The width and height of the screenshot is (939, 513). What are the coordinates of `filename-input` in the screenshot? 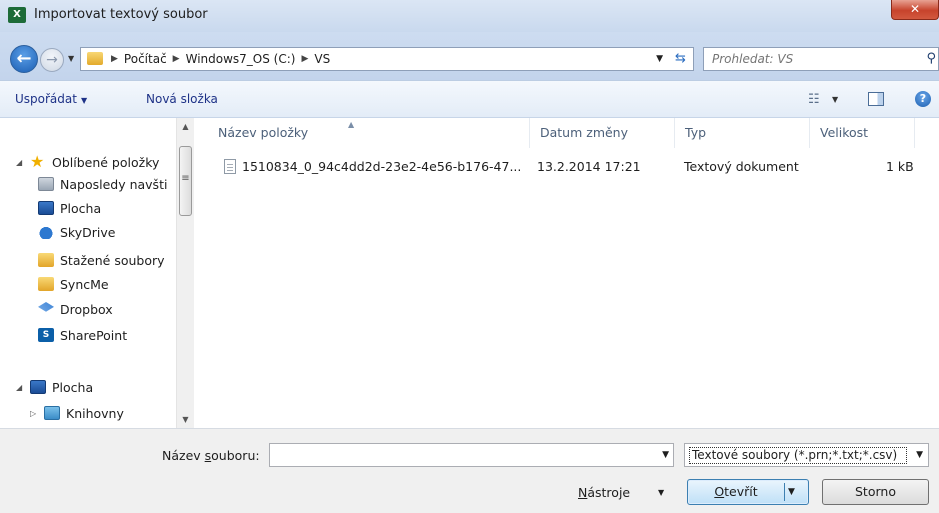 It's located at (460, 455).